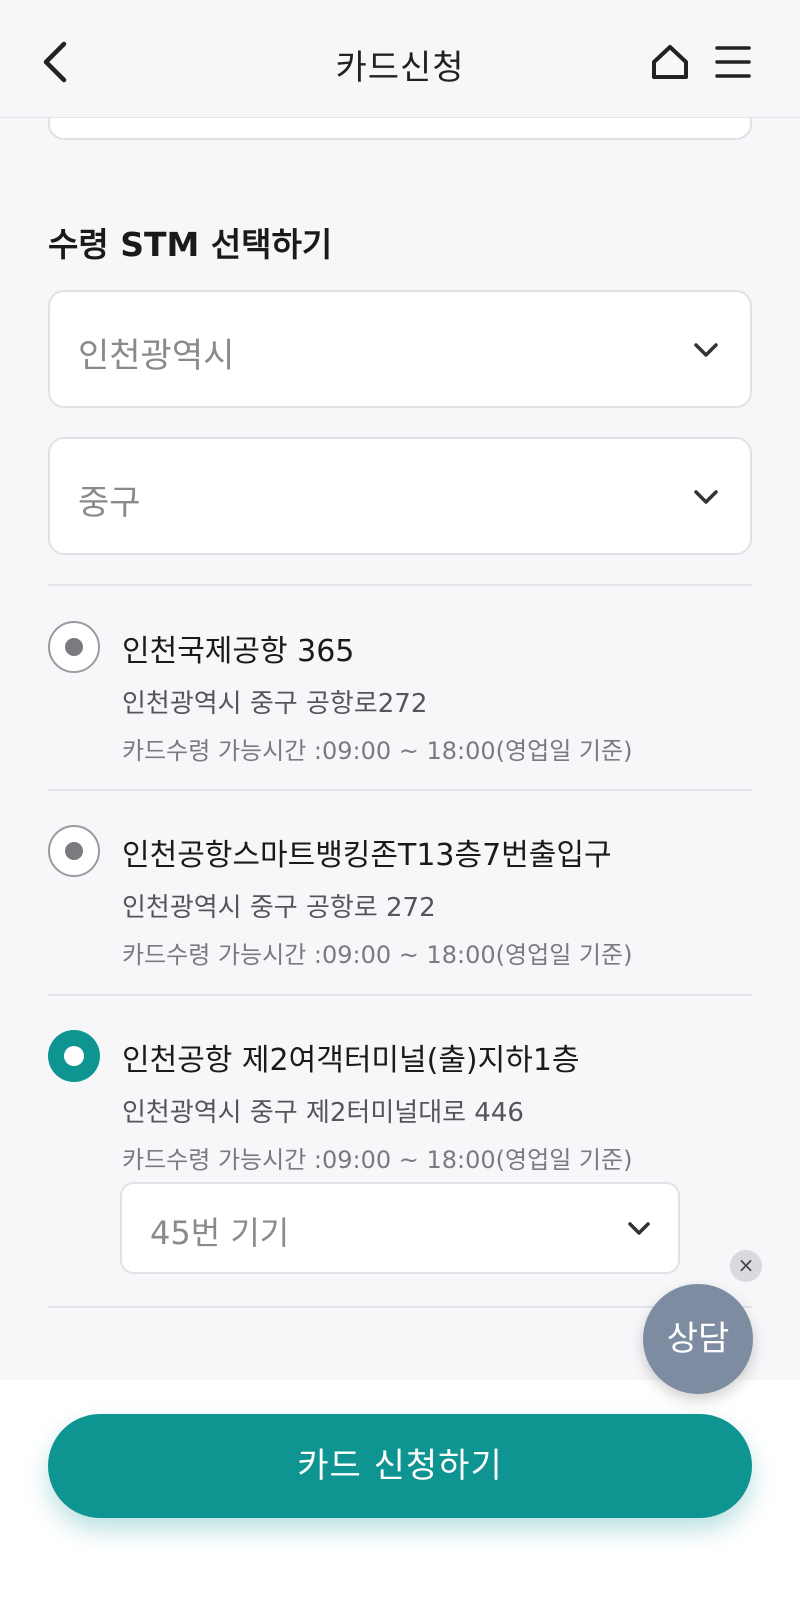 This screenshot has height=1624, width=800. What do you see at coordinates (238, 651) in the screenshot?
I see `location-name: 인천국제공항 365` at bounding box center [238, 651].